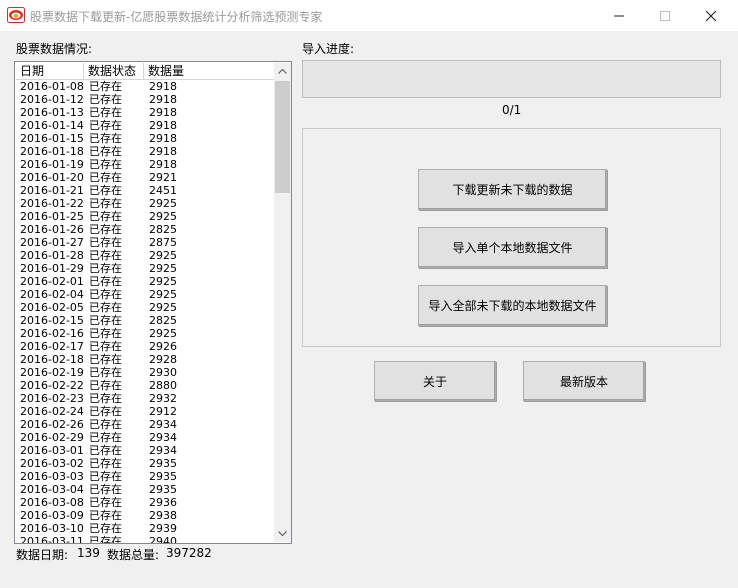 This screenshot has height=588, width=738. What do you see at coordinates (145, 424) in the screenshot?
I see `table-row: 2016-02-26 已存在 2934` at bounding box center [145, 424].